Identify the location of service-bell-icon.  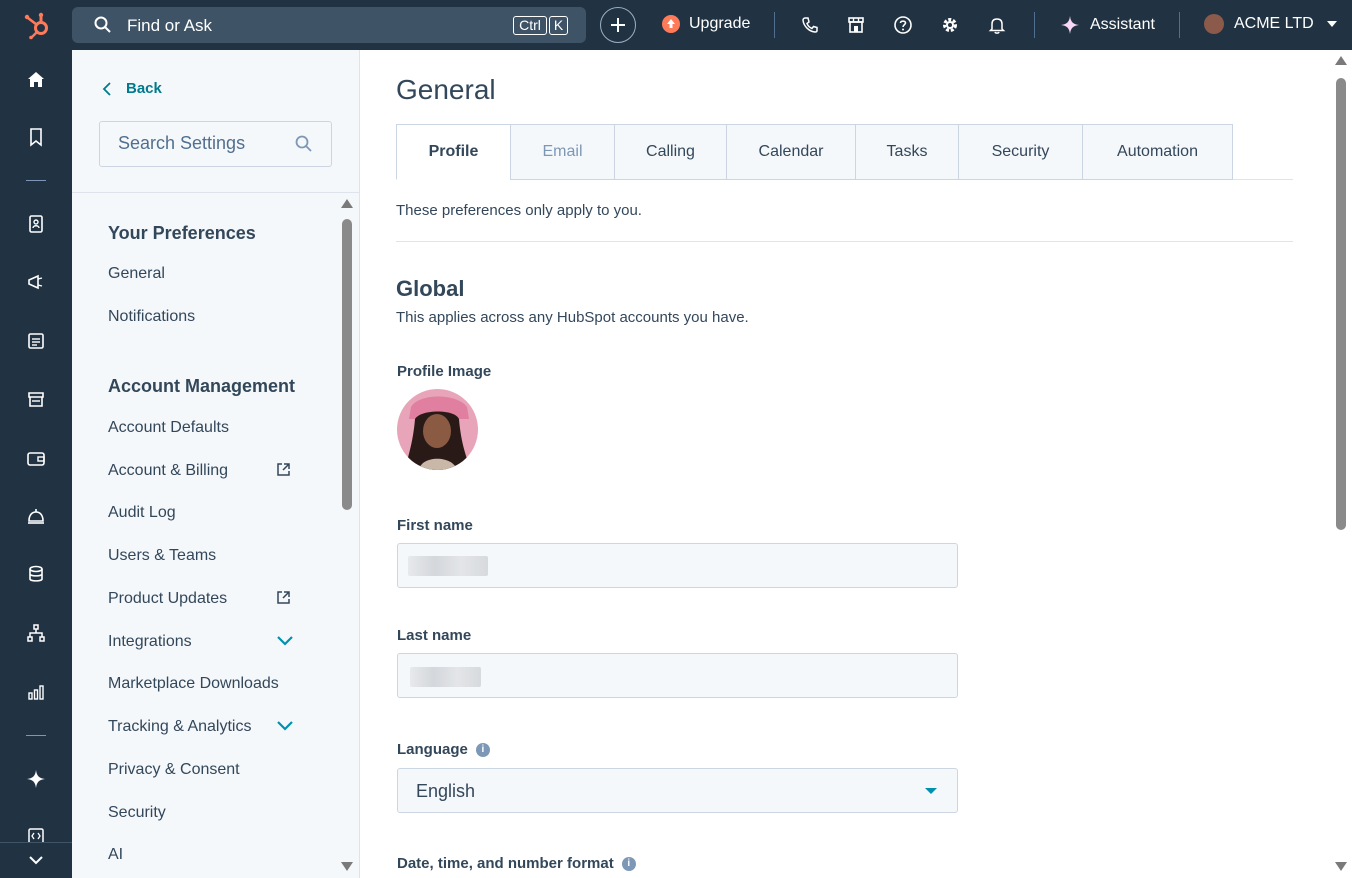
(36, 516).